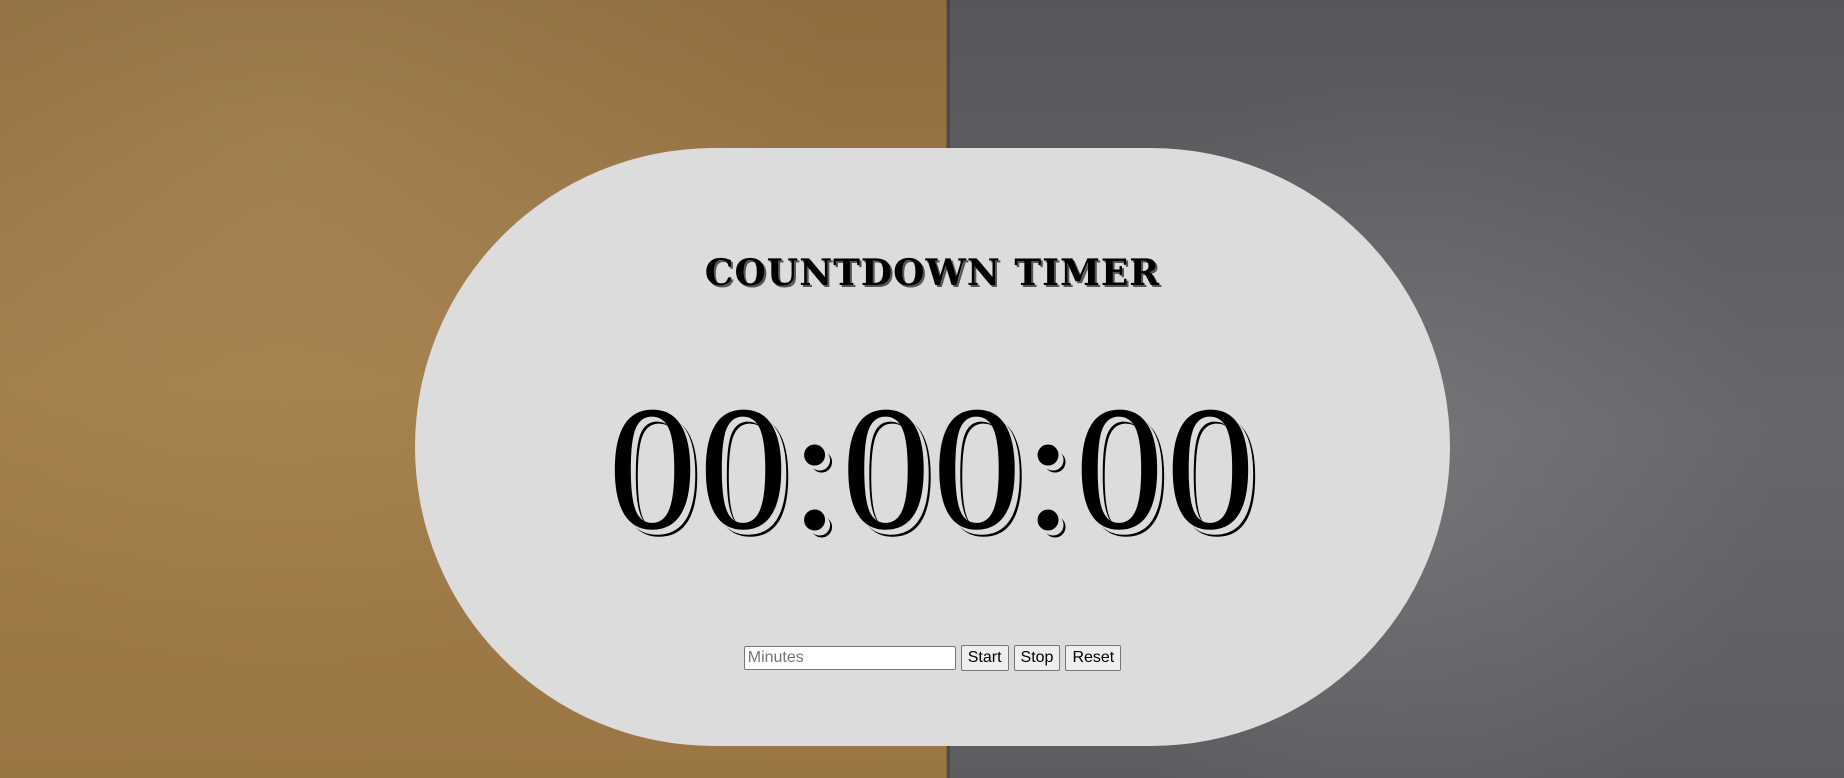  Describe the element at coordinates (932, 273) in the screenshot. I see `timer-title: COUNTDOWN TIMER` at that location.